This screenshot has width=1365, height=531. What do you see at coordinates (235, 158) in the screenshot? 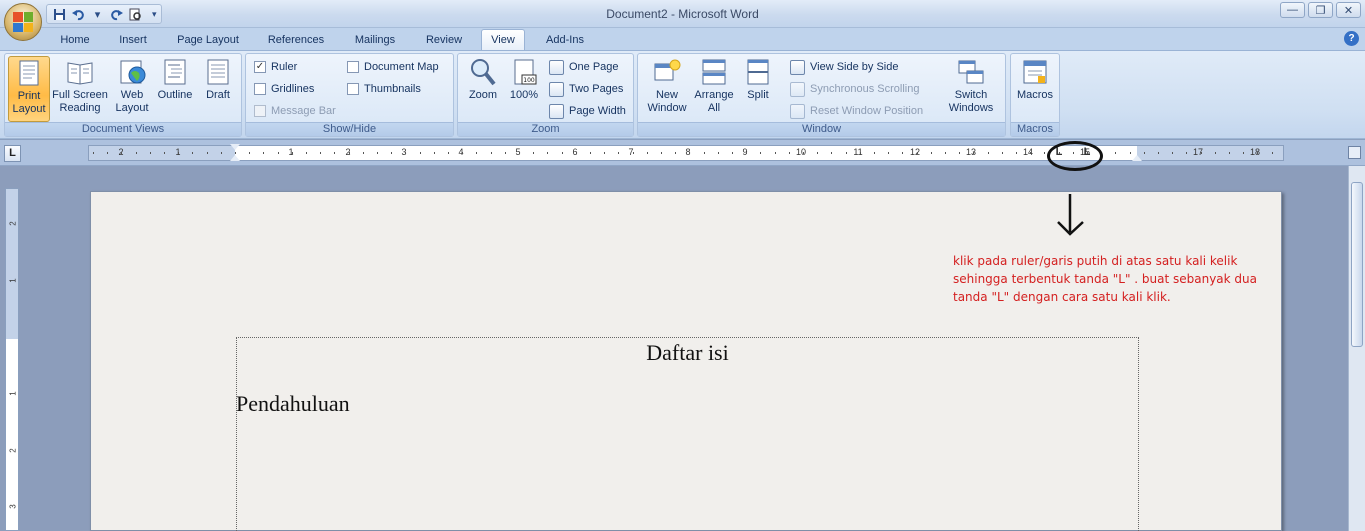
I see `hanging-indent-marker` at bounding box center [235, 158].